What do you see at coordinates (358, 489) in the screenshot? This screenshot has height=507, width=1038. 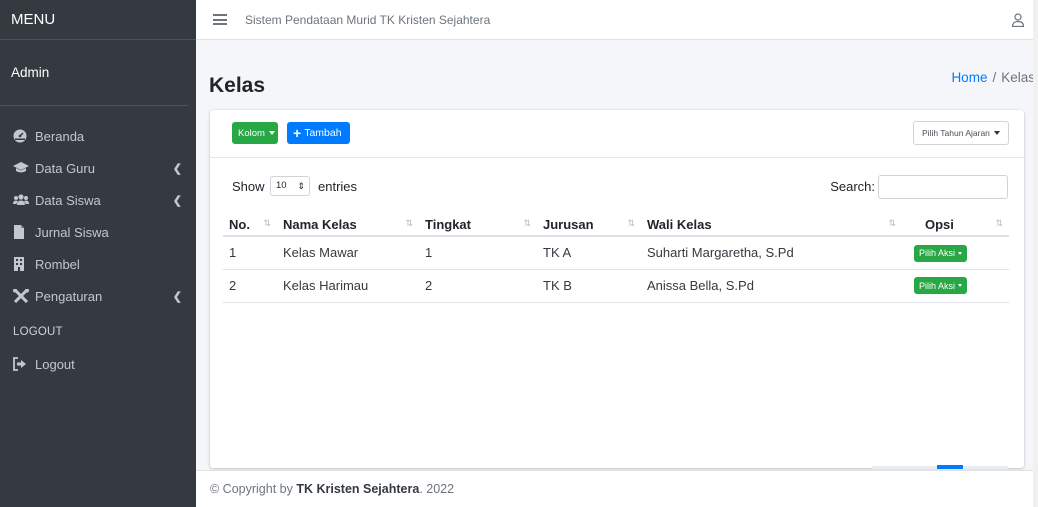 I see `footer-org: TK Kristen Sejahtera` at bounding box center [358, 489].